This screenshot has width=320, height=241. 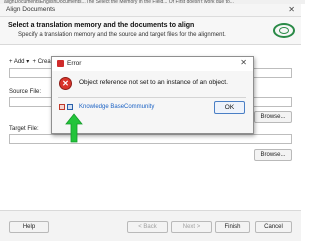 What do you see at coordinates (29, 227) in the screenshot?
I see `help-button: Help` at bounding box center [29, 227].